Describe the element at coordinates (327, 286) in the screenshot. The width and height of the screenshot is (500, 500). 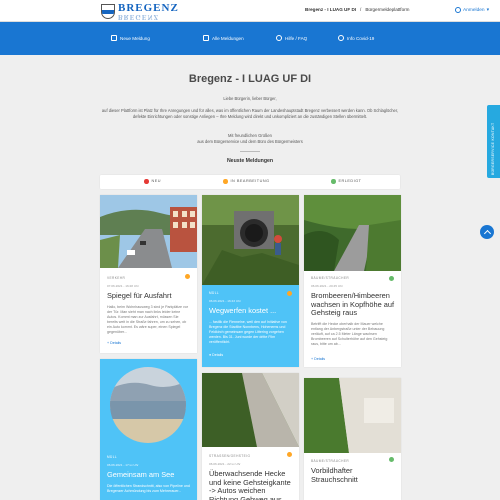
I see `card-date: 06.06.2021 - 20:45 Uhr` at that location.